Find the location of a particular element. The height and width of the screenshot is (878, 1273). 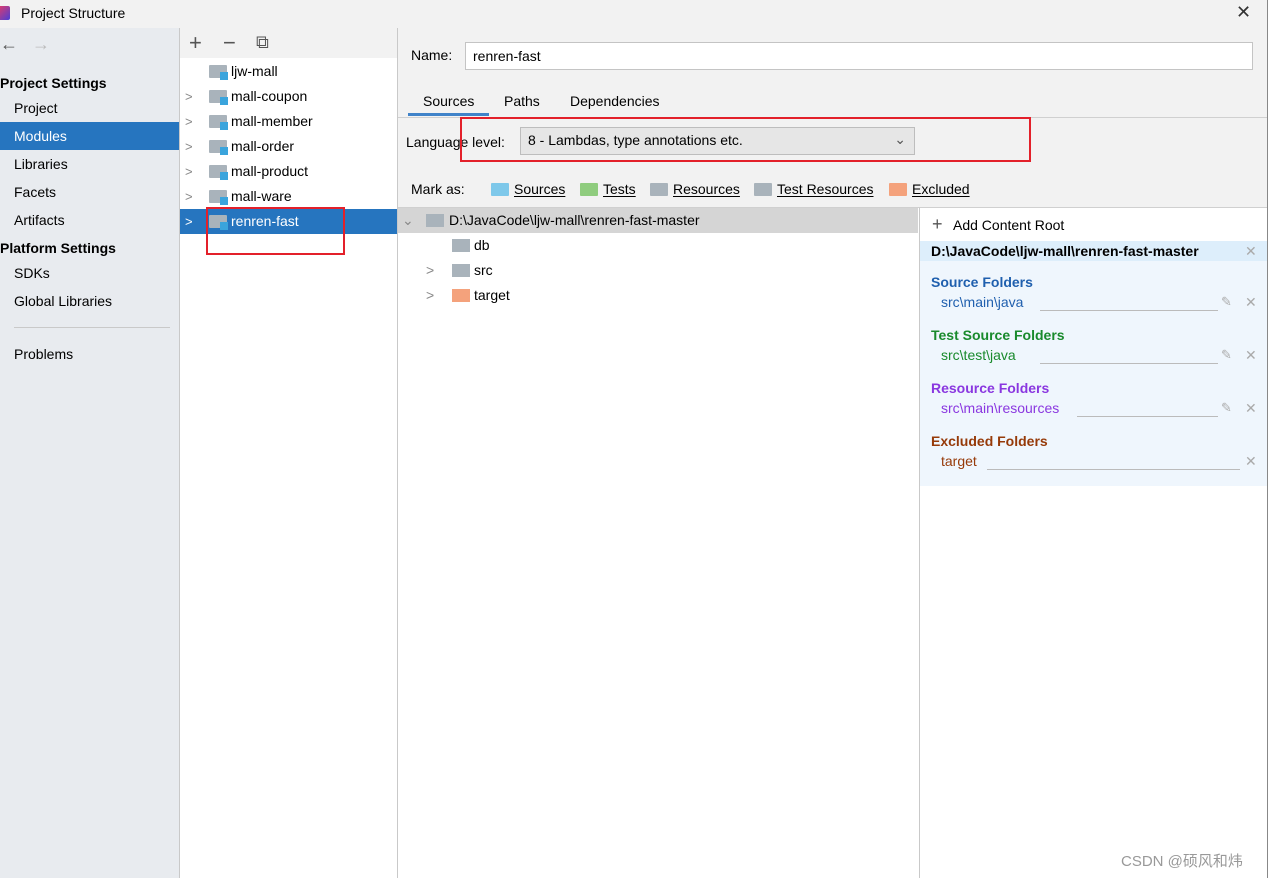

section-title: Source Folders is located at coordinates (982, 282).